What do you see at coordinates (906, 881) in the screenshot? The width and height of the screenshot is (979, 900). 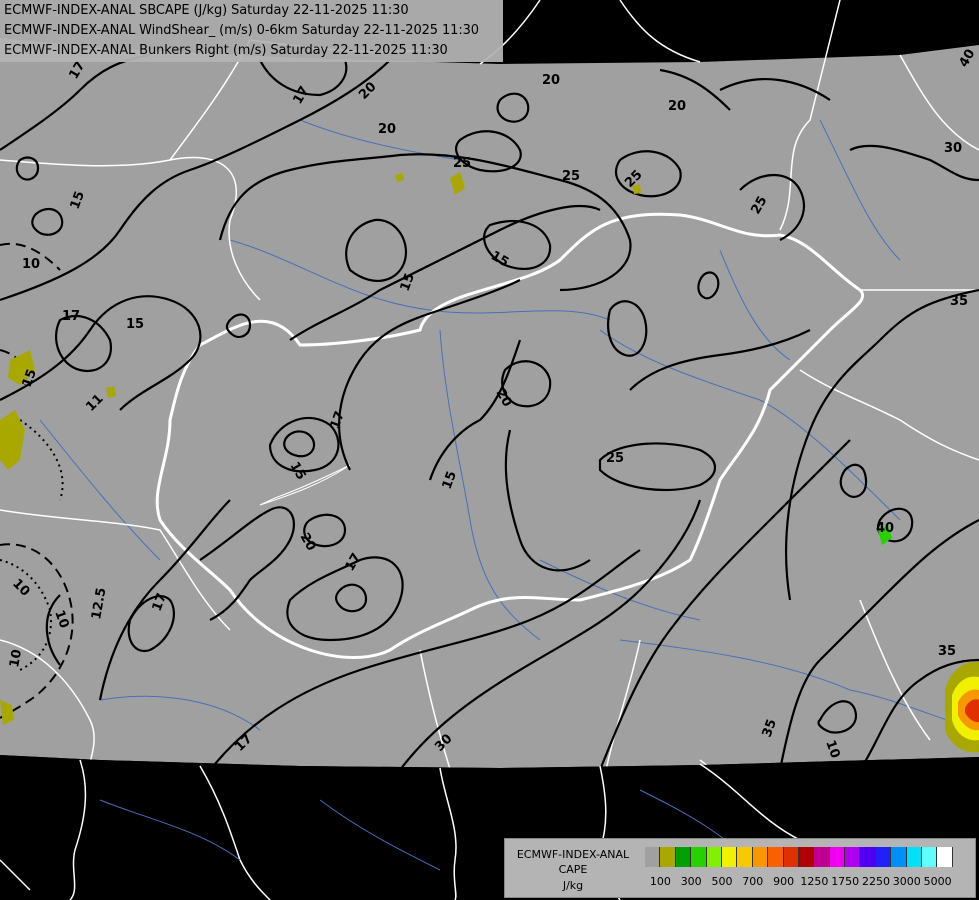 I see `legend-tick-label: 3000` at bounding box center [906, 881].